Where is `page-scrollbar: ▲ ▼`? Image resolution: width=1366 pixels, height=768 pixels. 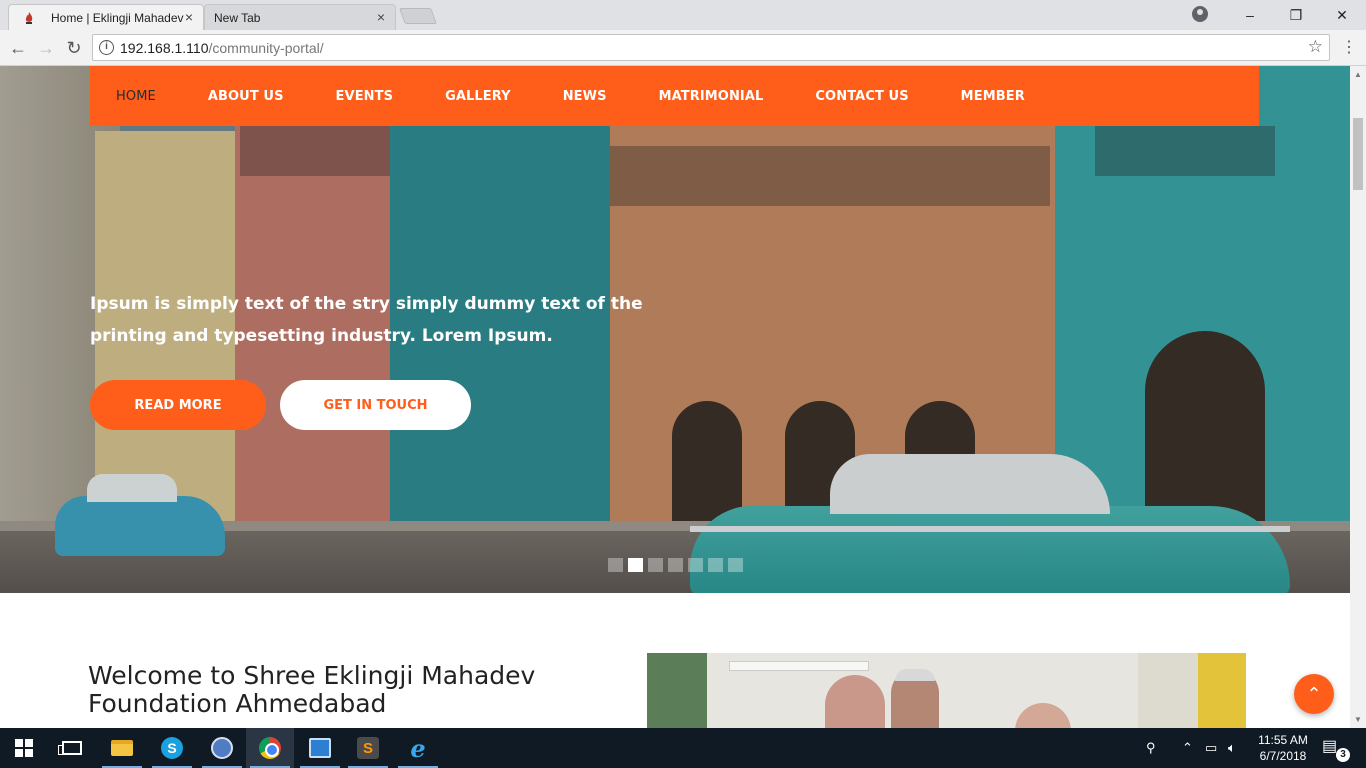 page-scrollbar: ▲ ▼ is located at coordinates (1358, 397).